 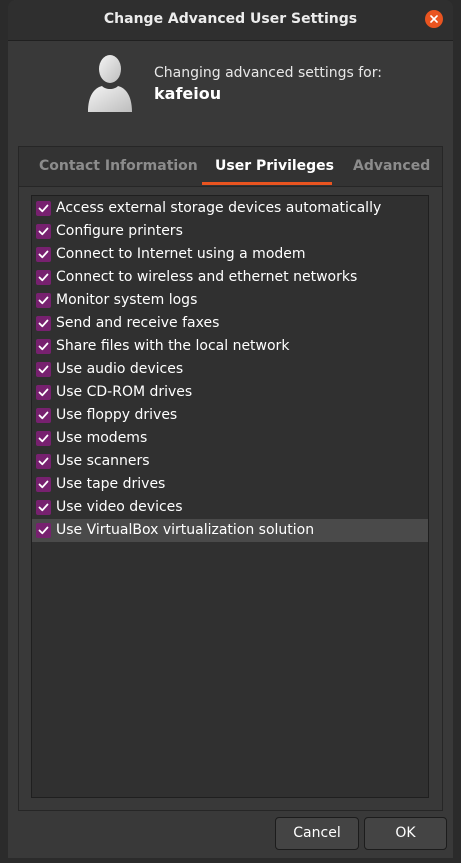 What do you see at coordinates (118, 166) in the screenshot?
I see `tab-contact-information: Contact Information` at bounding box center [118, 166].